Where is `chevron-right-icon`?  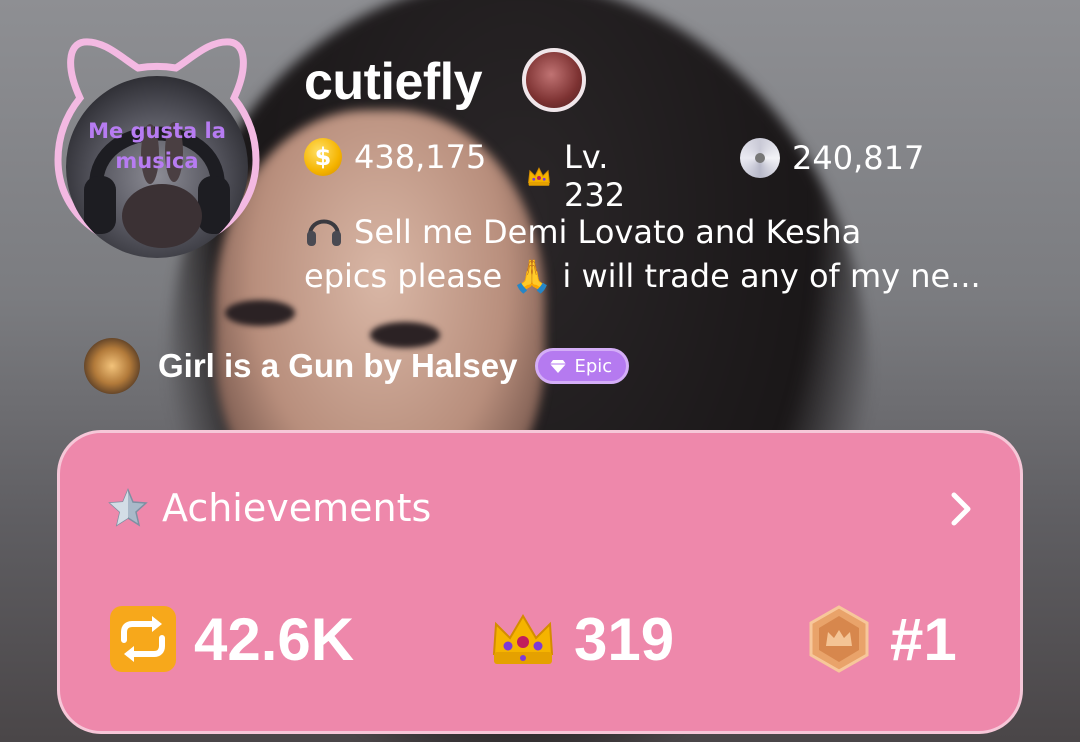 chevron-right-icon is located at coordinates (961, 509).